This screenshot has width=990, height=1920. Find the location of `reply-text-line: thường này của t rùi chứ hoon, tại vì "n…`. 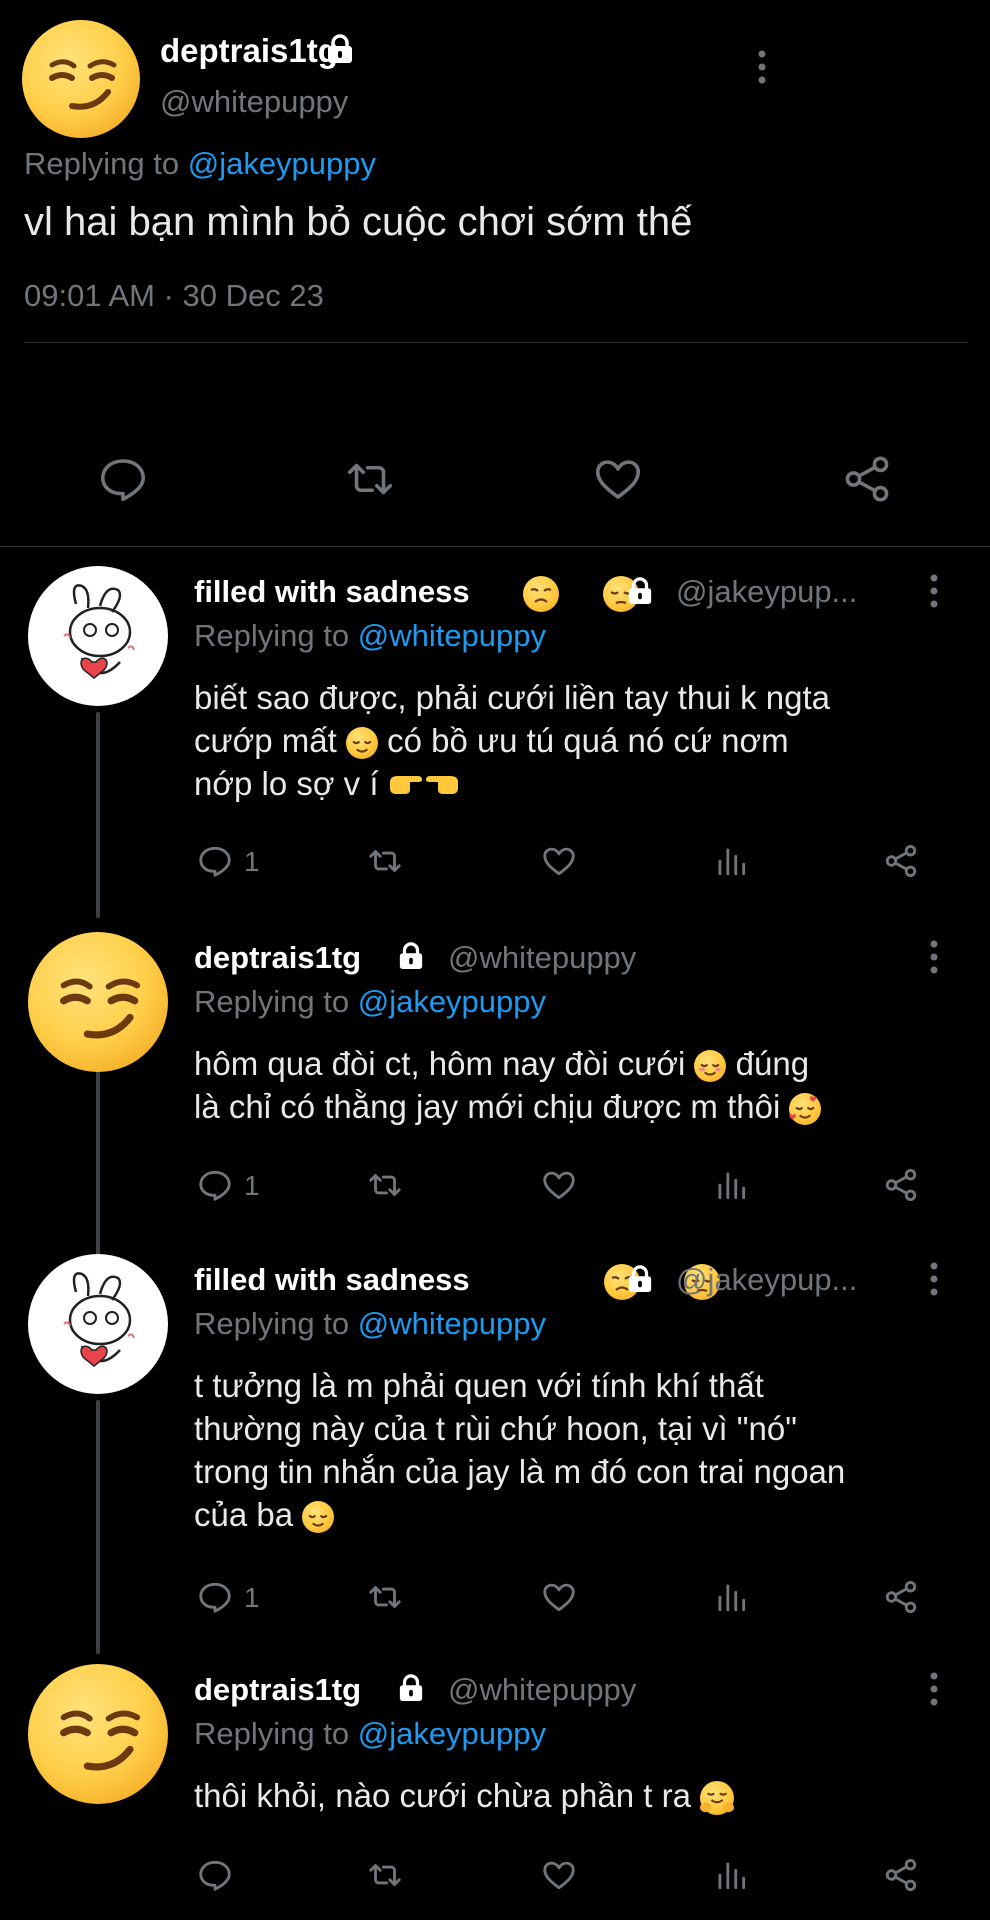

reply-text-line: thường này của t rùi chứ hoon, tại vì "n… is located at coordinates (495, 1428).